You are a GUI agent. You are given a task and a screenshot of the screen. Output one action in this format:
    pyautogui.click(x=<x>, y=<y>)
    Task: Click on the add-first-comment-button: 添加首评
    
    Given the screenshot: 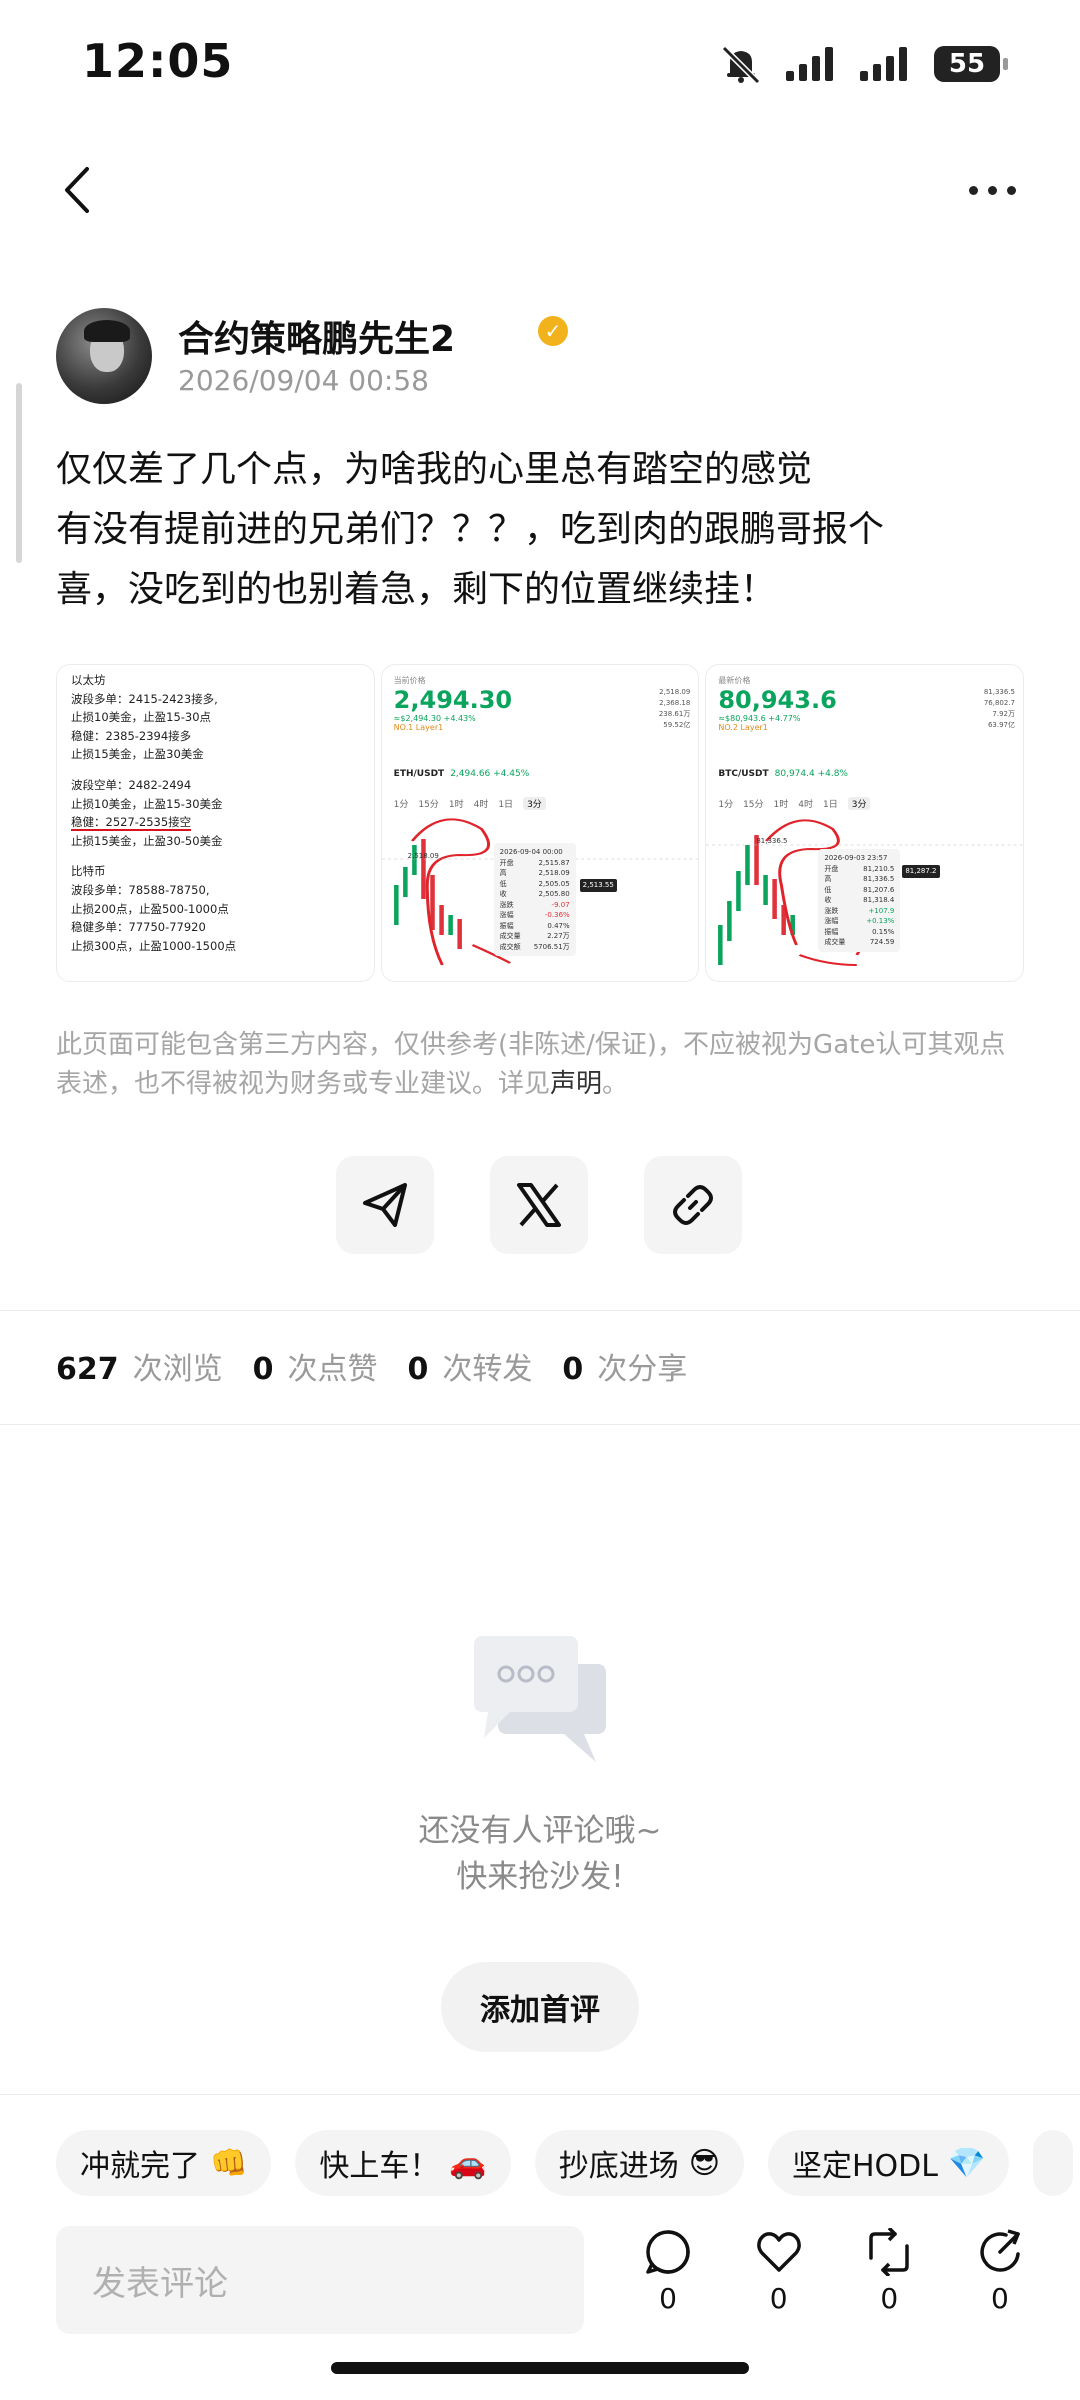 What is the action you would take?
    pyautogui.click(x=540, y=2007)
    